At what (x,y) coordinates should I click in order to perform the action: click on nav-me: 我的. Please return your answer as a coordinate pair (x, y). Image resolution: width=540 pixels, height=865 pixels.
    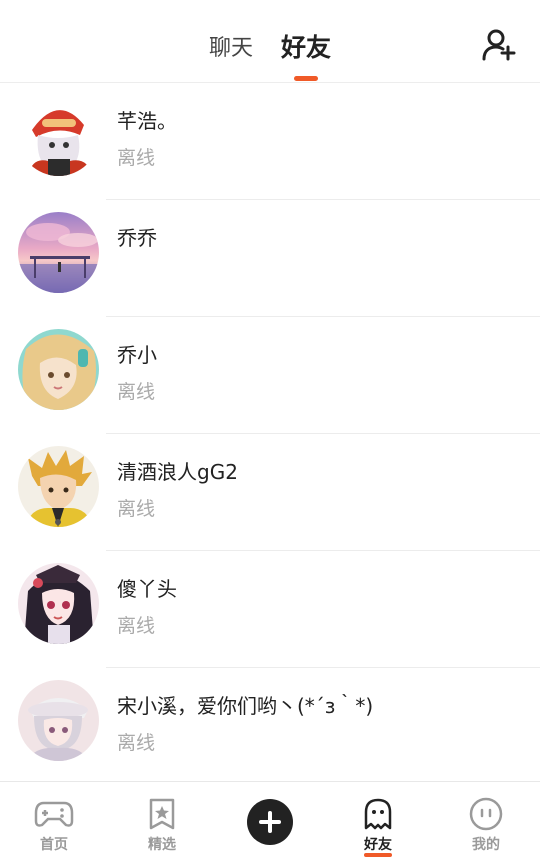
    Looking at the image, I should click on (486, 823).